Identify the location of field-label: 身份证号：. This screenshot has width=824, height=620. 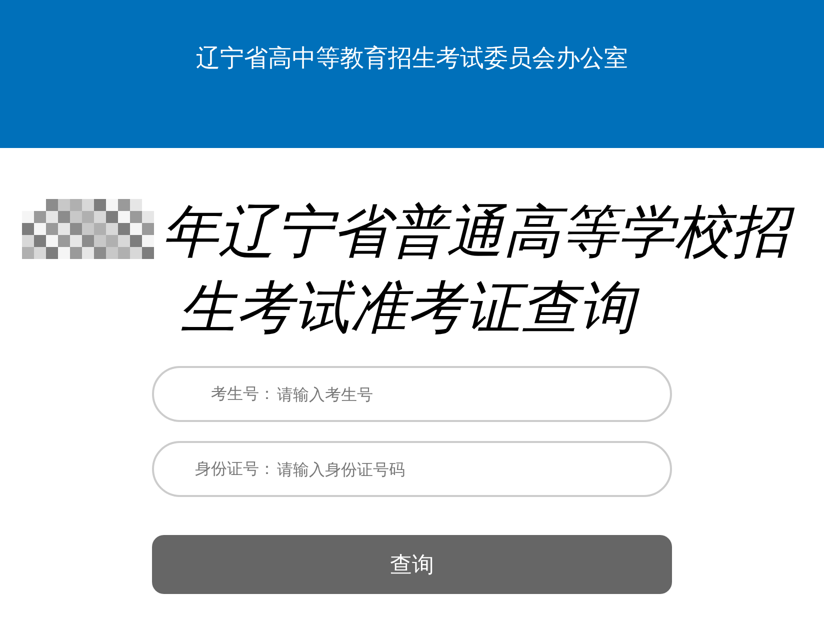
(234, 469).